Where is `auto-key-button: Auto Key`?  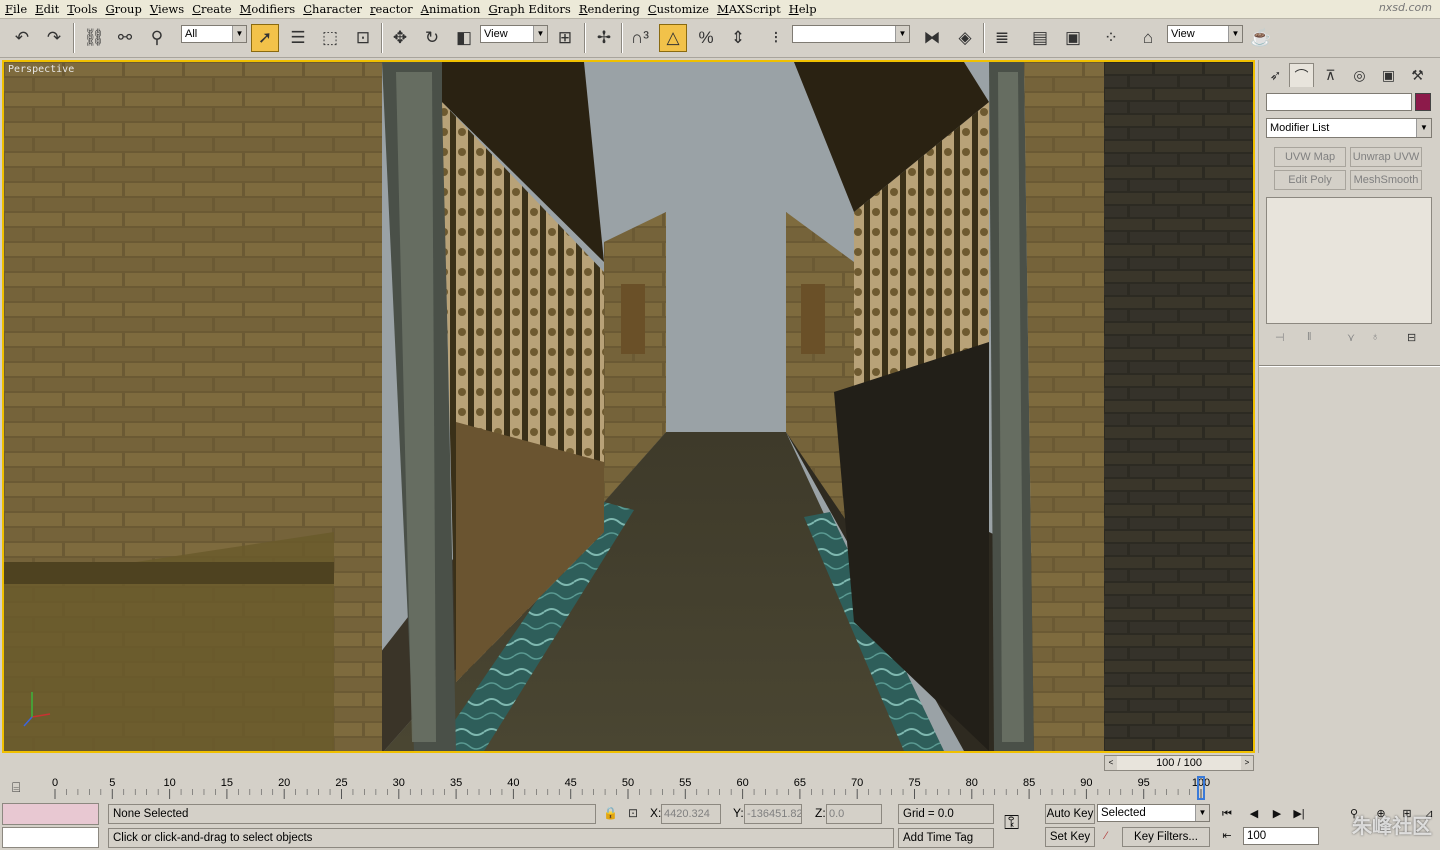 auto-key-button: Auto Key is located at coordinates (1070, 814).